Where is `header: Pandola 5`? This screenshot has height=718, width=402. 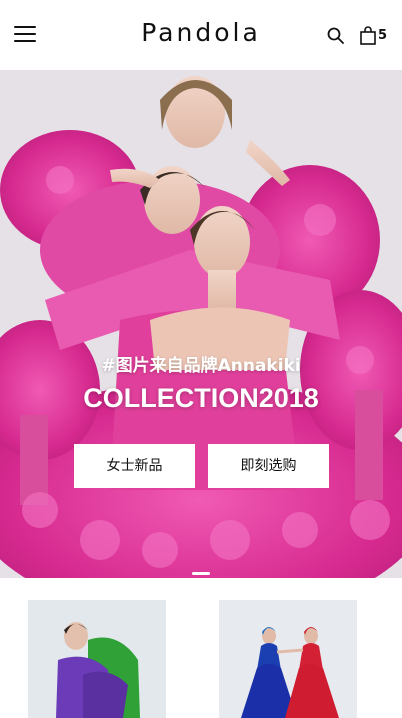 header: Pandola 5 is located at coordinates (201, 35).